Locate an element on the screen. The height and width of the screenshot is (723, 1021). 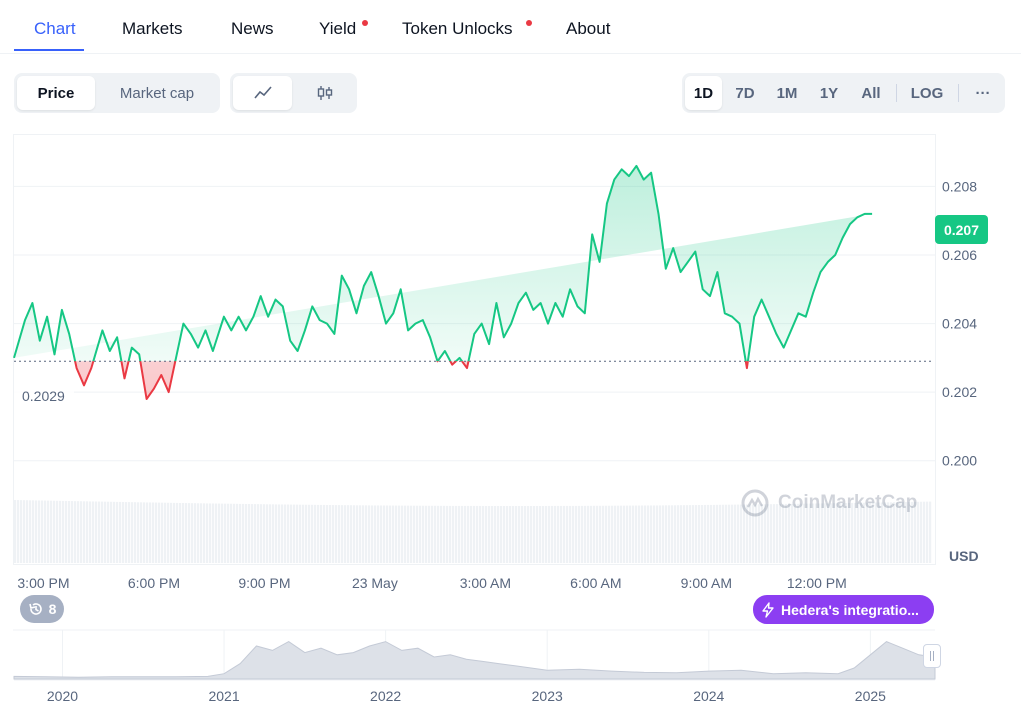
overview-year-label: 2021 is located at coordinates (223, 696).